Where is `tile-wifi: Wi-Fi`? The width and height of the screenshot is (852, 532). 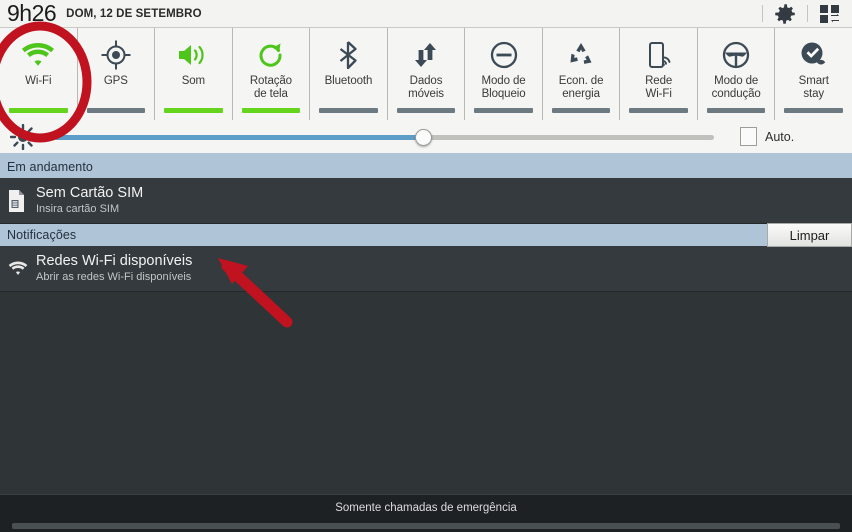
tile-wifi: Wi-Fi is located at coordinates (39, 74).